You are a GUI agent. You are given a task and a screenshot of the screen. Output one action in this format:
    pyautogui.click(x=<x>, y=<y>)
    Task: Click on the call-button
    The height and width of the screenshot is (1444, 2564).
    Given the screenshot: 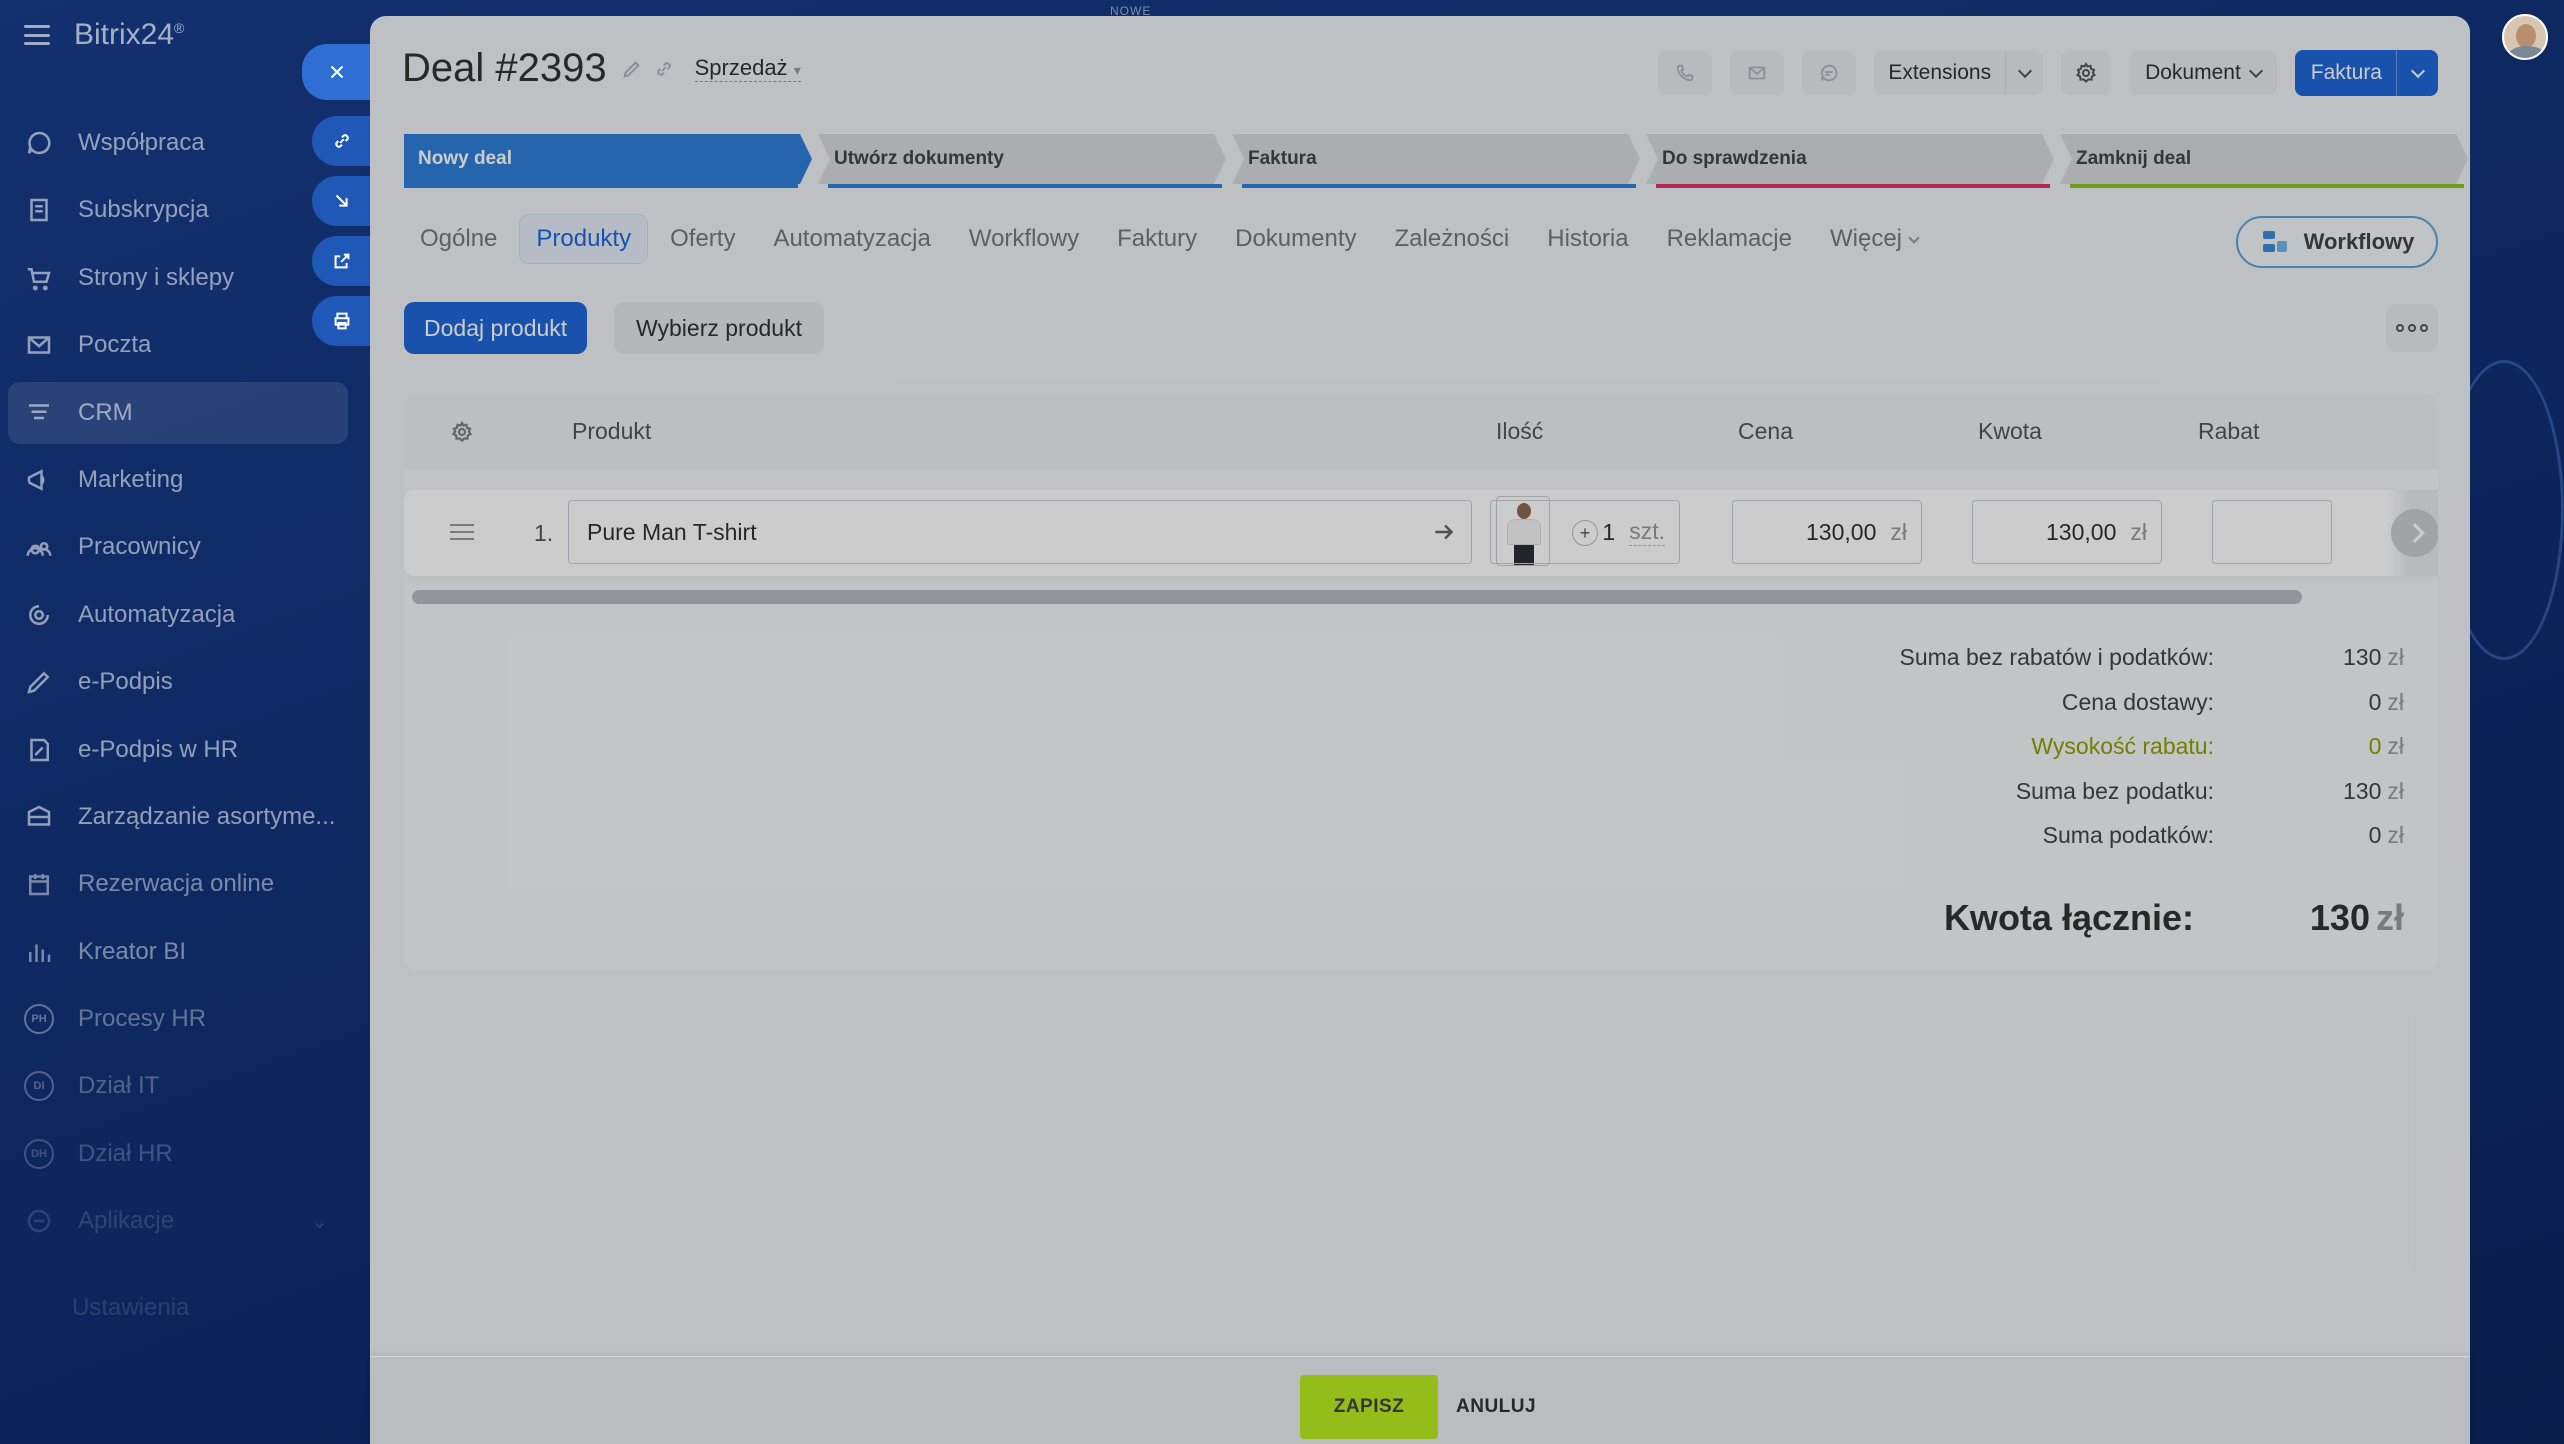 What is the action you would take?
    pyautogui.click(x=1685, y=73)
    